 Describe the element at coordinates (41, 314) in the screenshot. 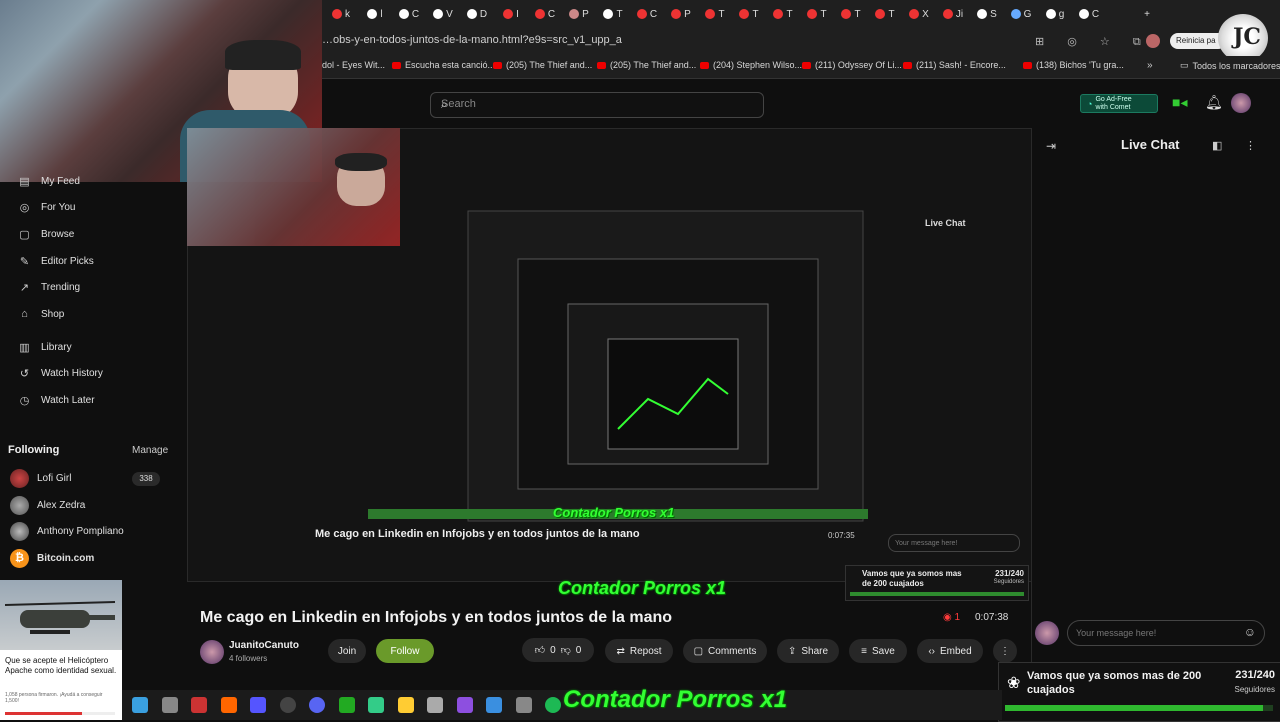

I see `sidebar-item-shop: ⌂ Shop` at that location.